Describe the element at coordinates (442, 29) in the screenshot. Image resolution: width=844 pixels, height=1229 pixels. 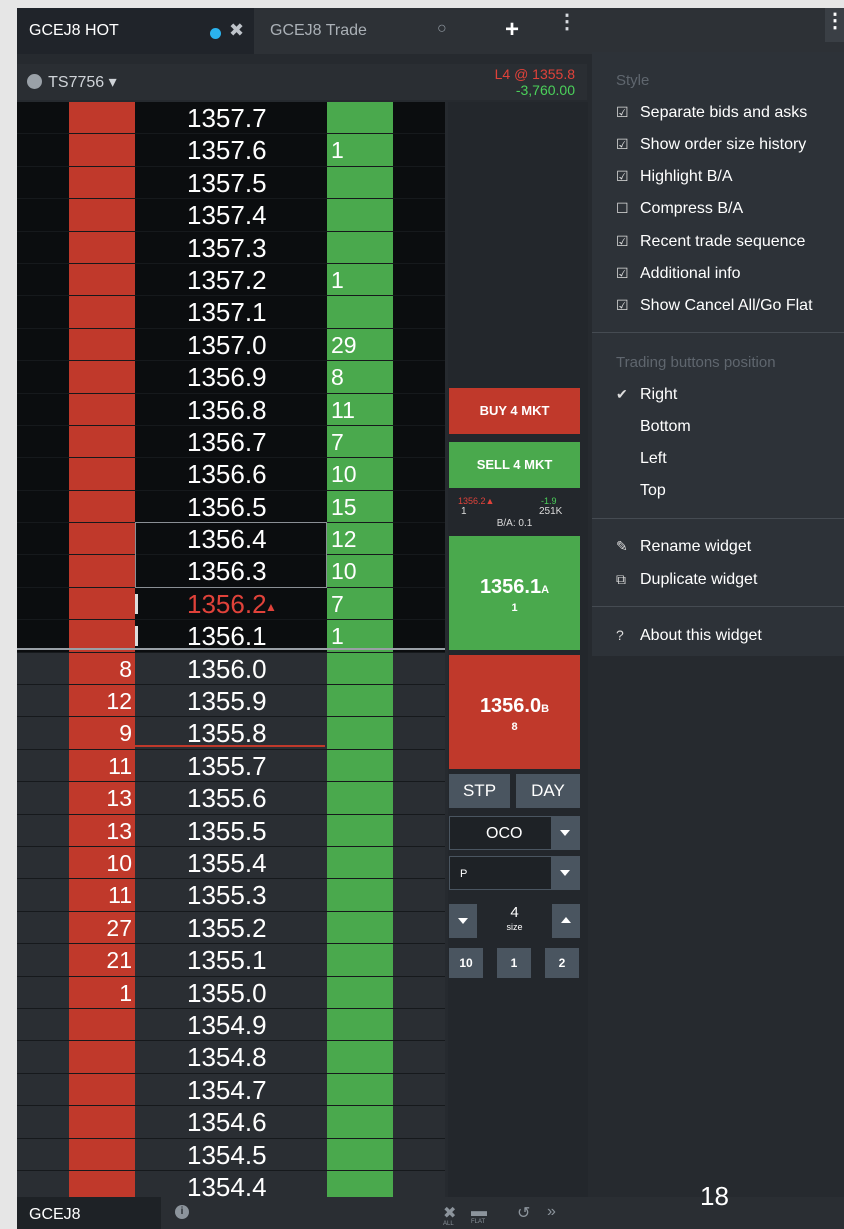
I see `tab-status-icon: ○` at that location.